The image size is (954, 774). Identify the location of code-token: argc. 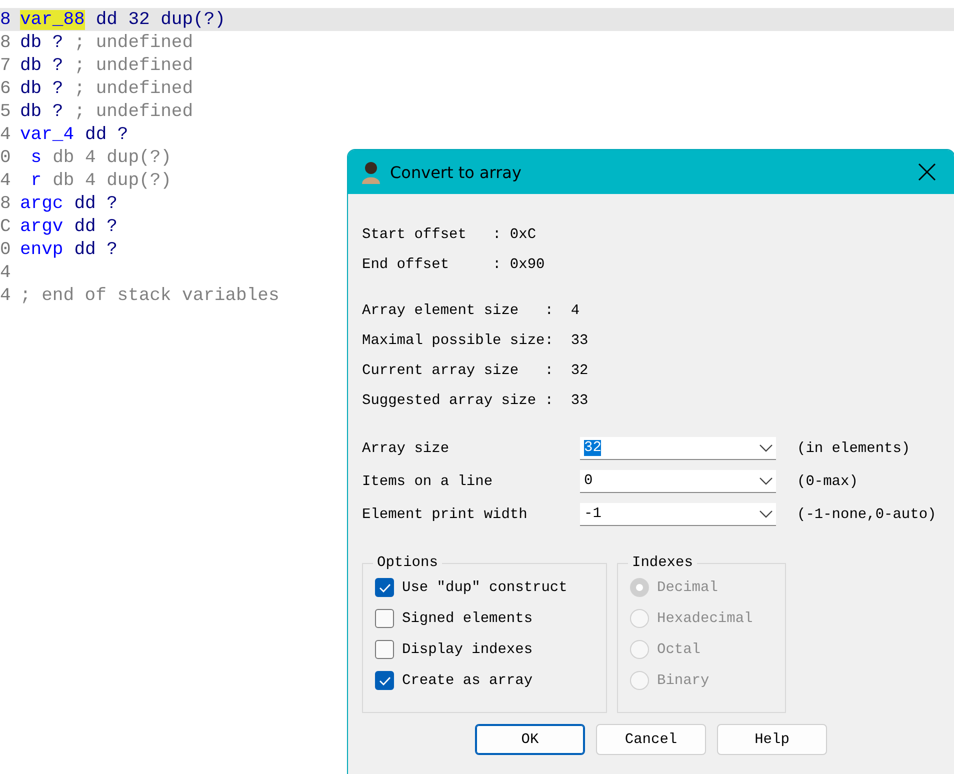
(42, 204).